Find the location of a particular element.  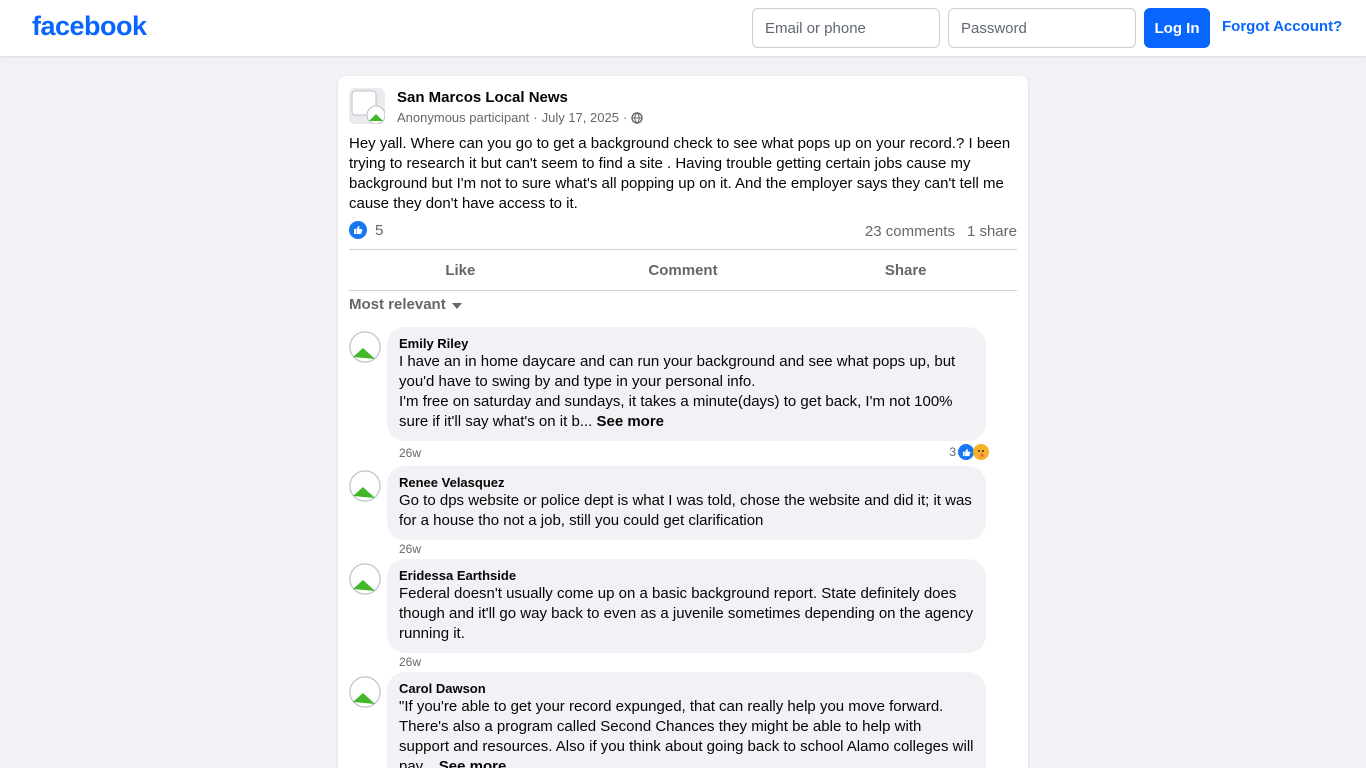

sort-label: Most relevant is located at coordinates (397, 304).